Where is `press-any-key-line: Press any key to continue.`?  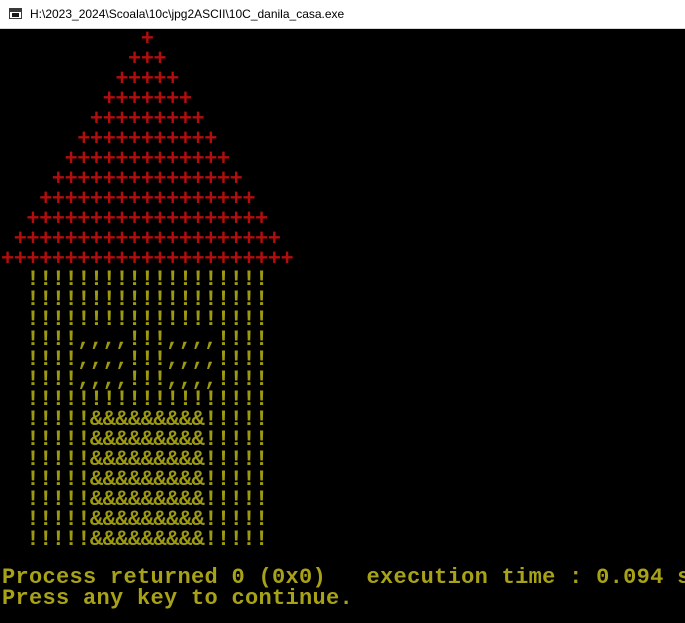 press-any-key-line: Press any key to continue. is located at coordinates (178, 598).